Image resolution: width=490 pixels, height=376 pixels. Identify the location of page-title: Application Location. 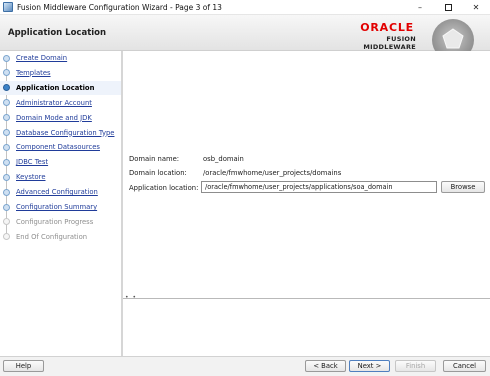
(57, 33).